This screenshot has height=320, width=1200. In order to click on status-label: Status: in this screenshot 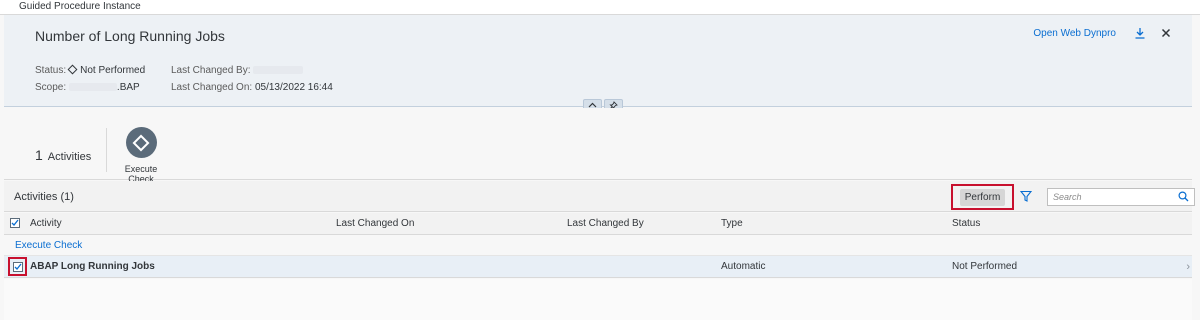, I will do `click(51, 70)`.